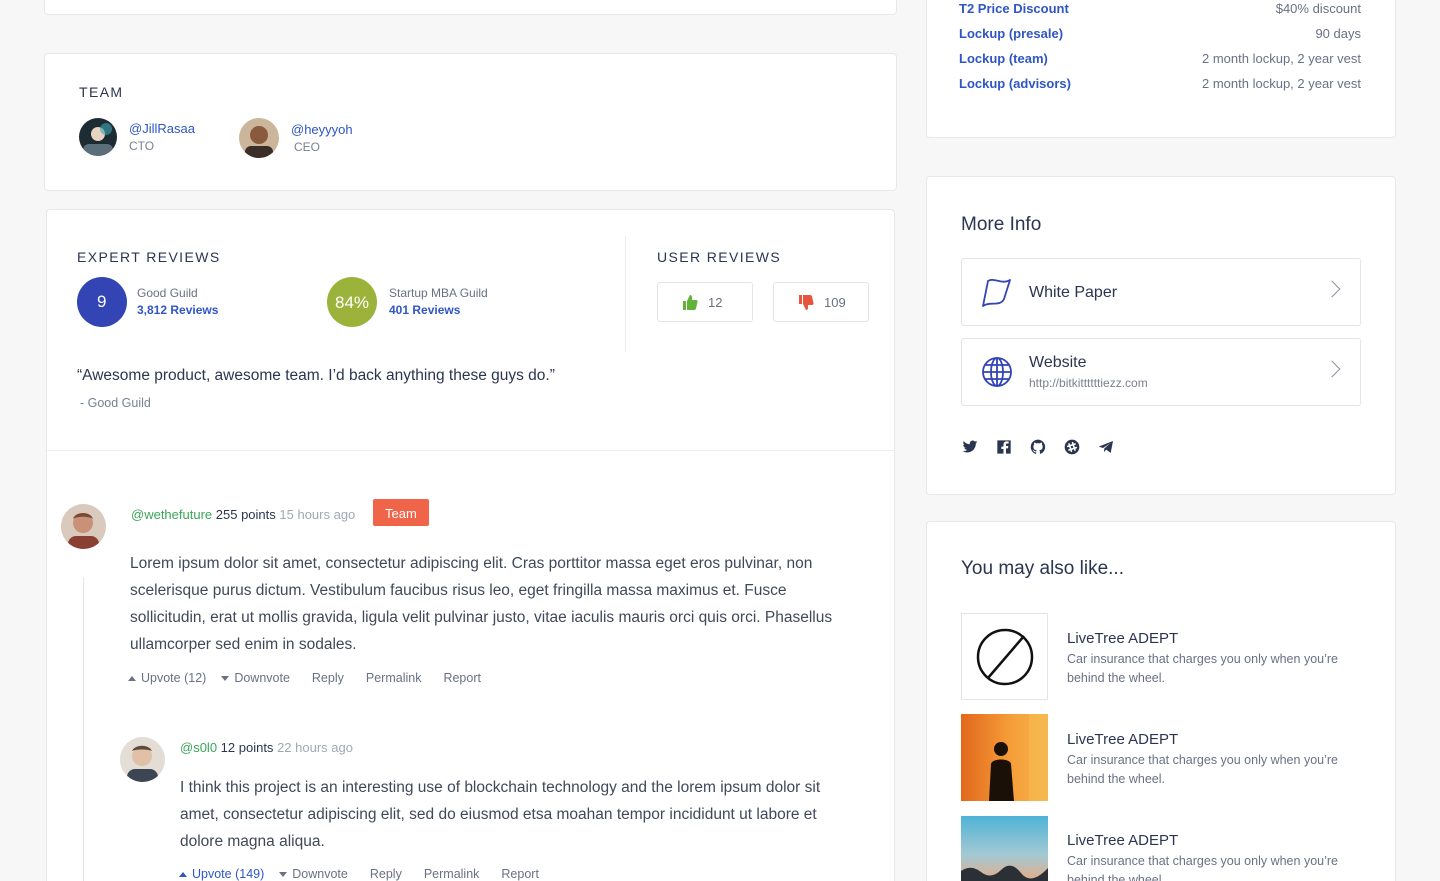 The image size is (1440, 881). What do you see at coordinates (1088, 383) in the screenshot?
I see `website-url: http://bitkittttttiezz.com` at bounding box center [1088, 383].